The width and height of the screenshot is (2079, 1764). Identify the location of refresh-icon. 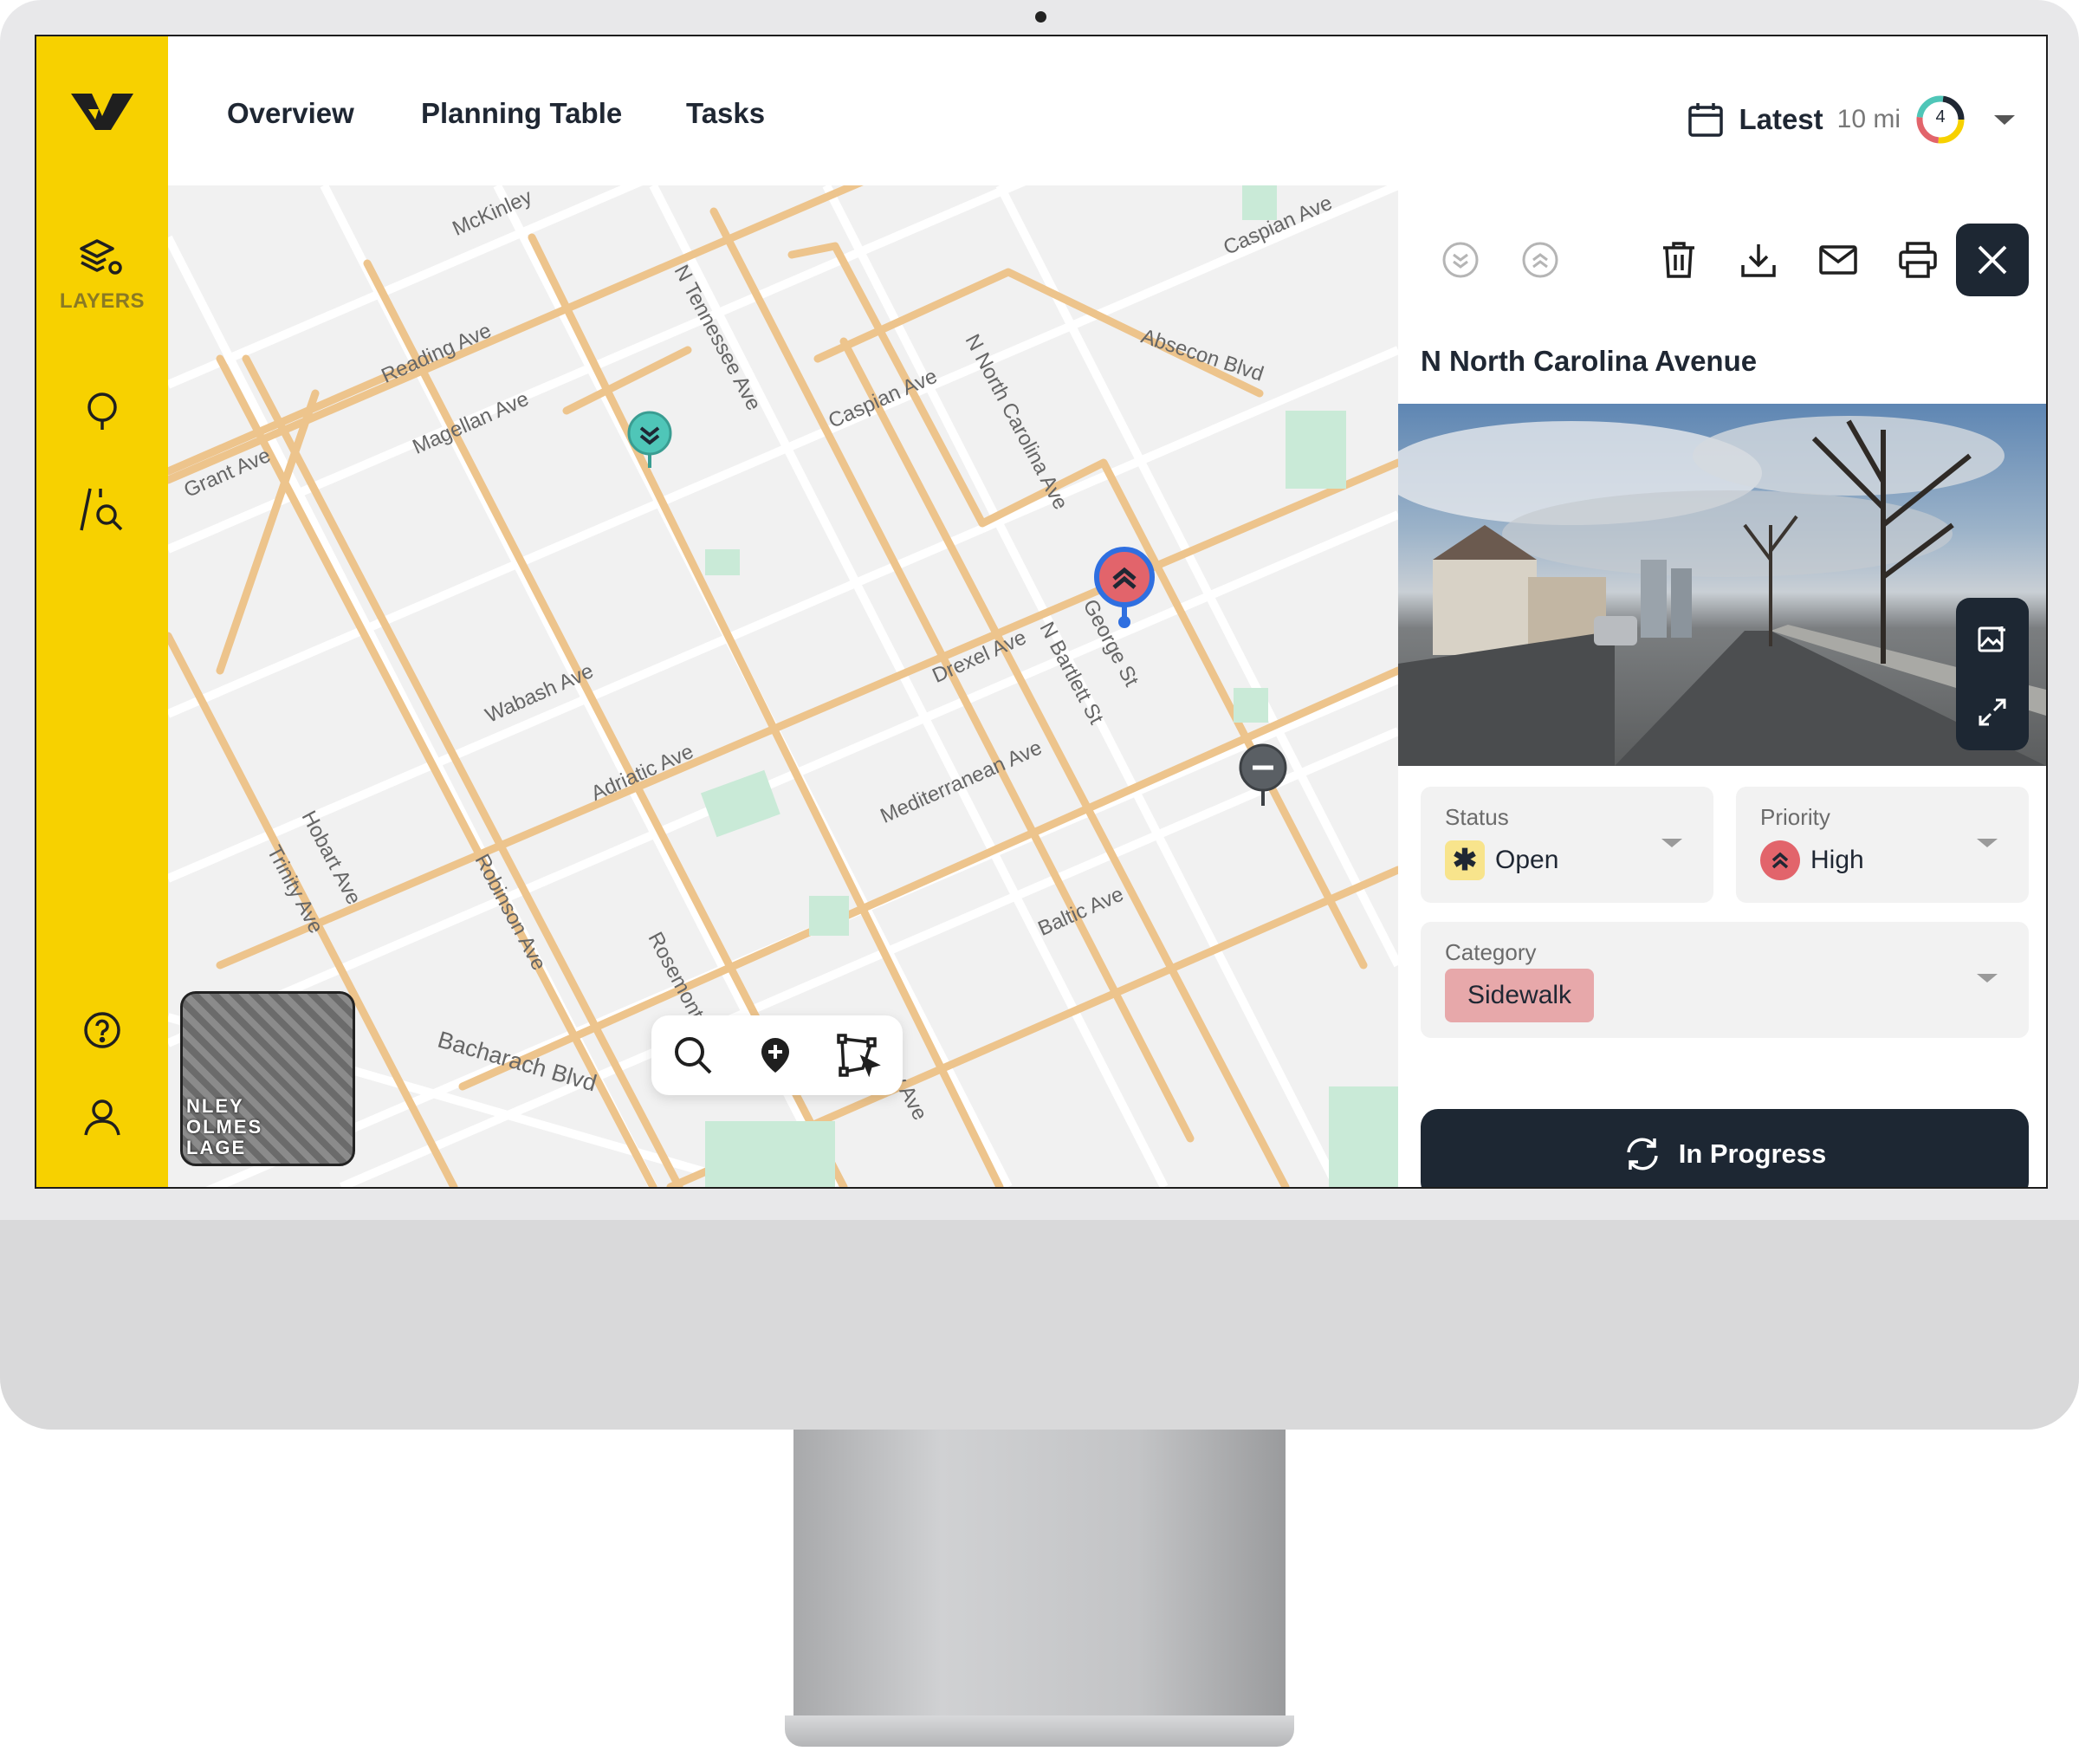
(1642, 1154).